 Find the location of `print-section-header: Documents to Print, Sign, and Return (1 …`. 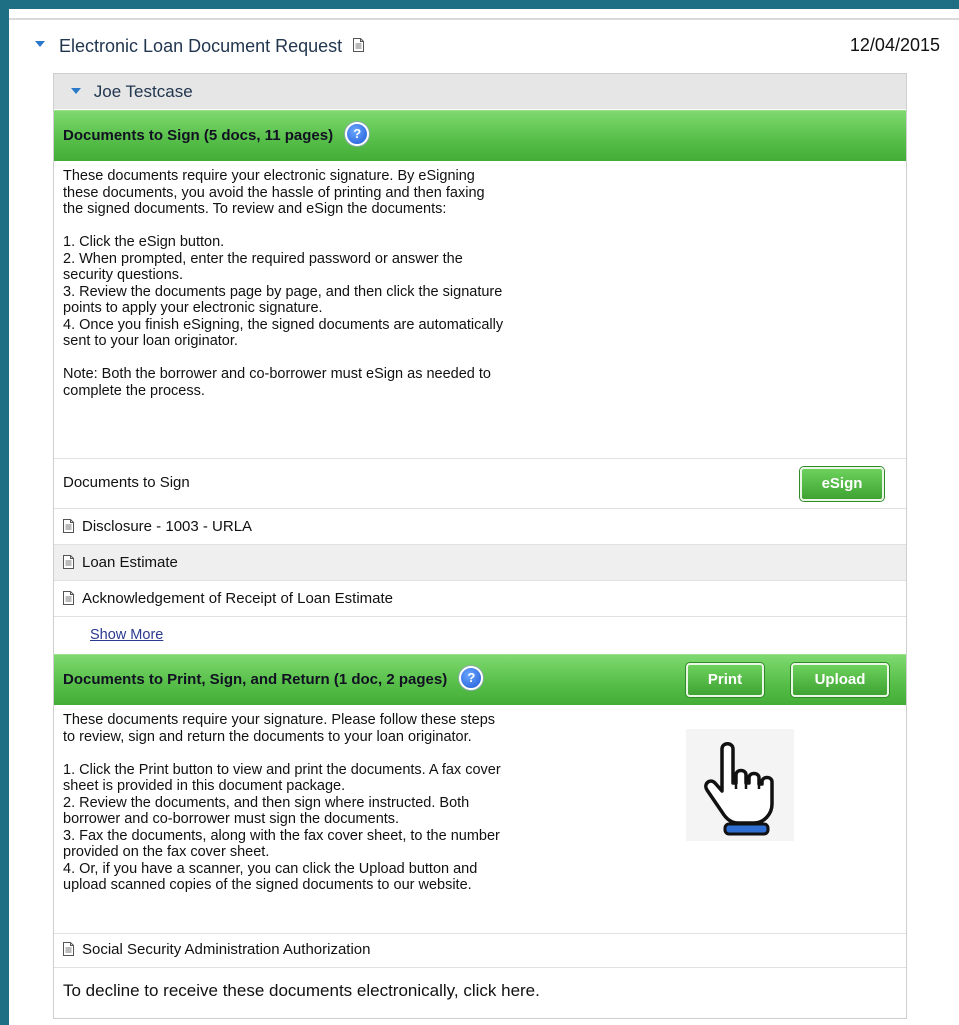

print-section-header: Documents to Print, Sign, and Return (1 … is located at coordinates (480, 679).